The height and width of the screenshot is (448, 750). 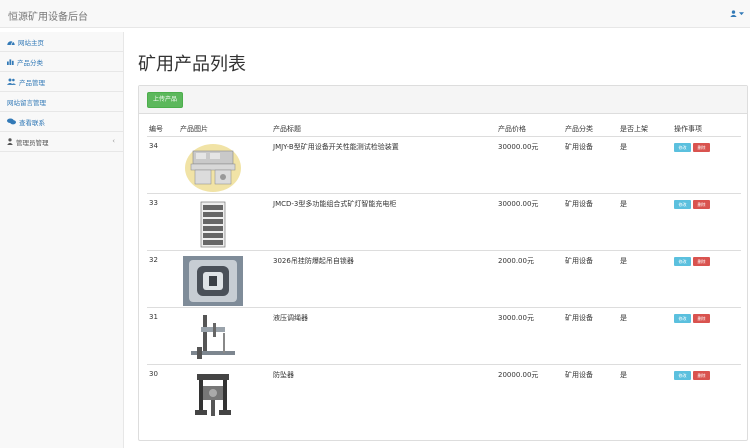 What do you see at coordinates (61, 142) in the screenshot?
I see `sidebar-item-admins: 管理员管理 ‹` at bounding box center [61, 142].